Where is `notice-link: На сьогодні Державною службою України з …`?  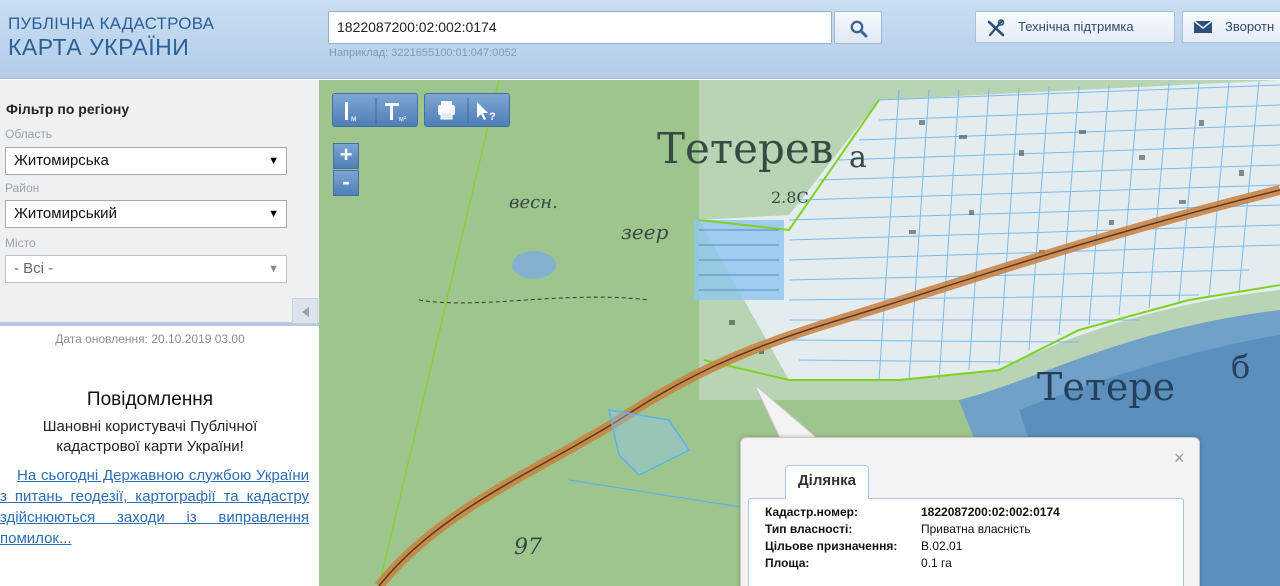
notice-link: На сьогодні Державною службою України з … is located at coordinates (154, 507).